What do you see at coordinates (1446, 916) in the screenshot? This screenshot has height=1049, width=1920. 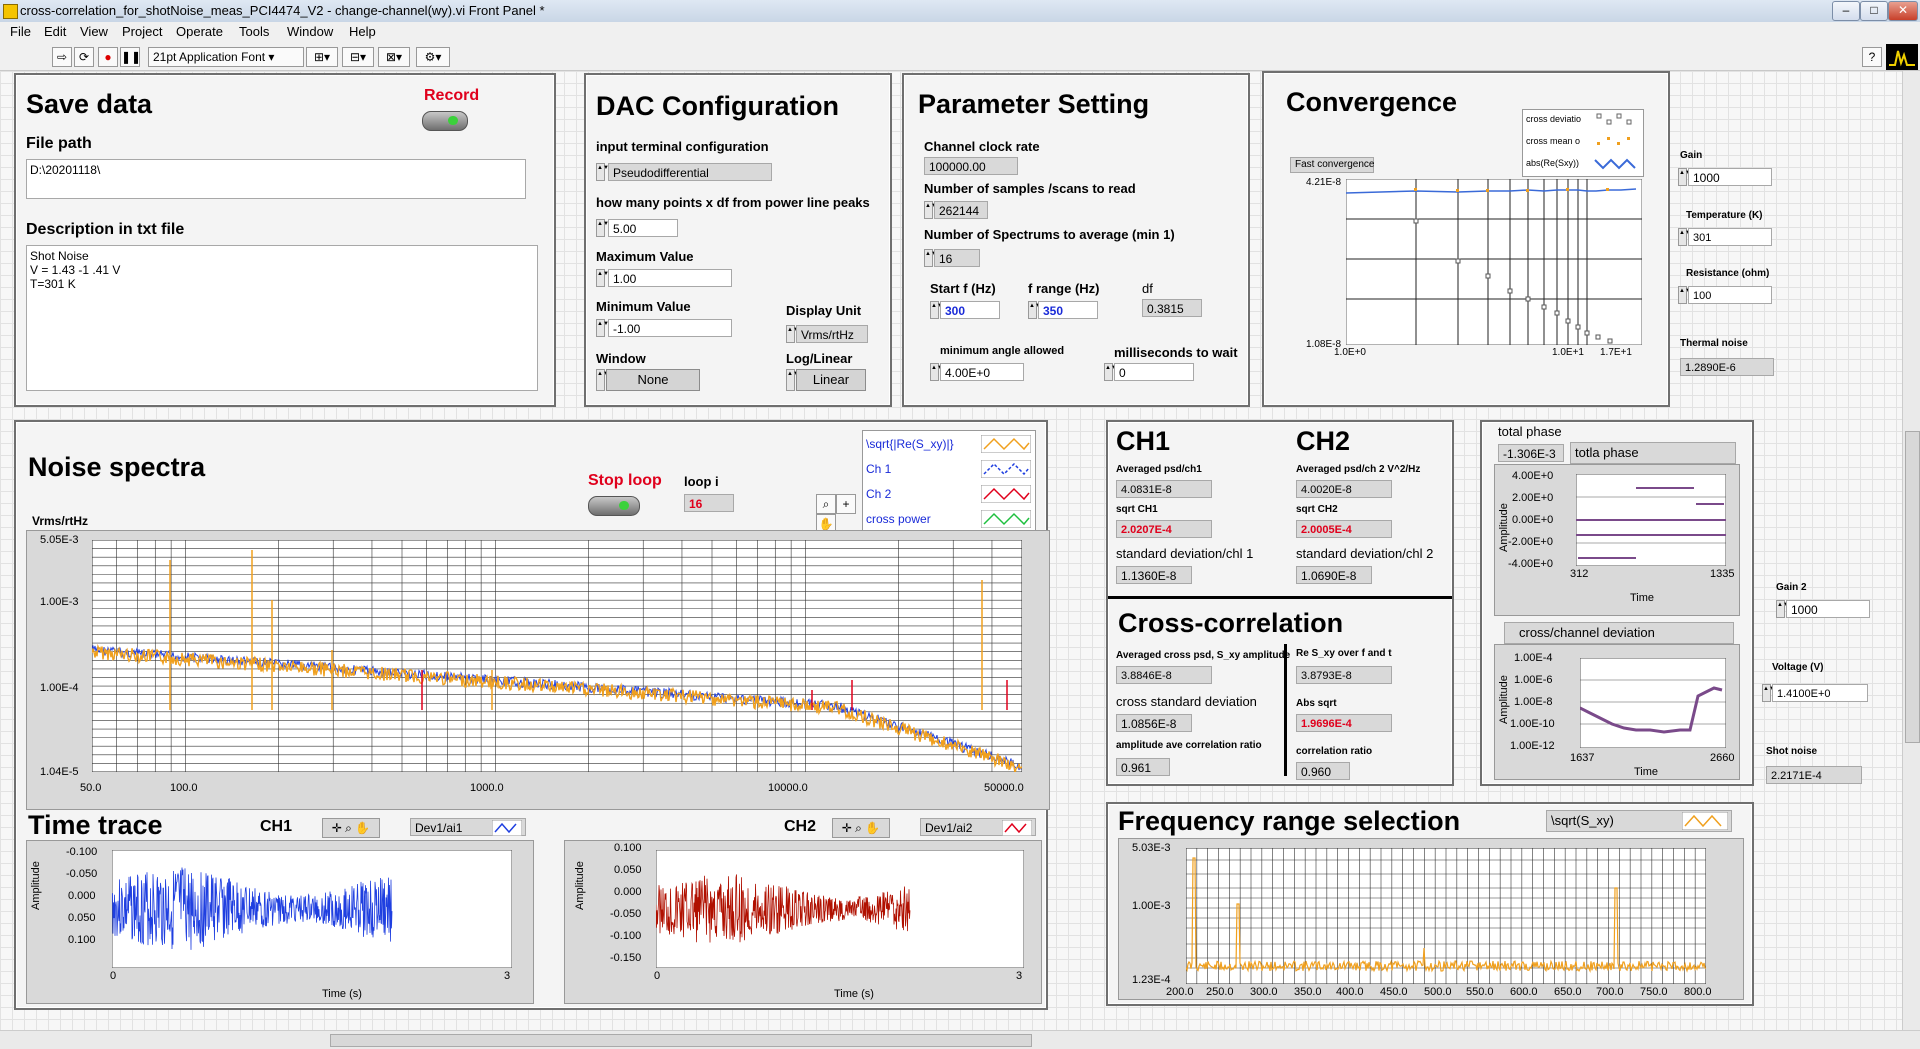 I see `freq-graph` at bounding box center [1446, 916].